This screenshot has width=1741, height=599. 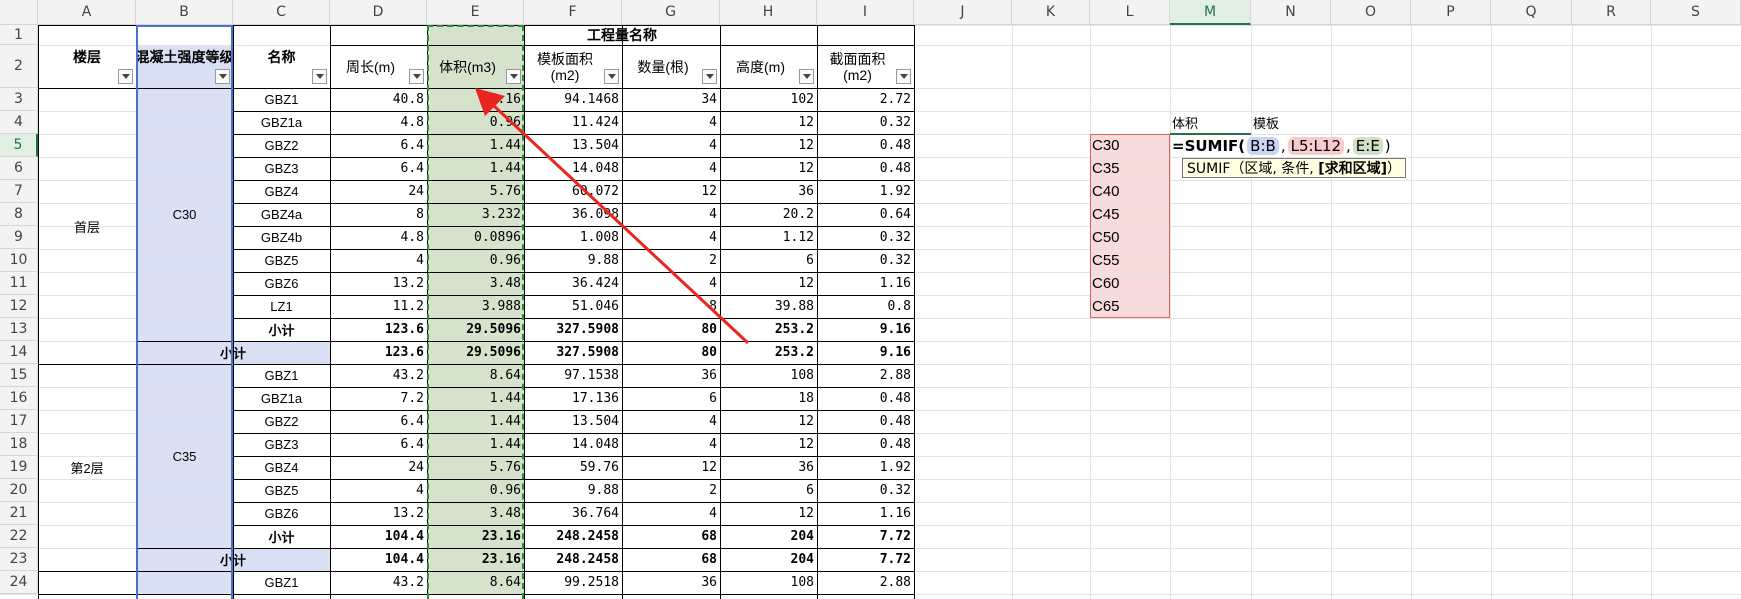 I want to click on cell-name: LZ1, so click(x=281, y=306).